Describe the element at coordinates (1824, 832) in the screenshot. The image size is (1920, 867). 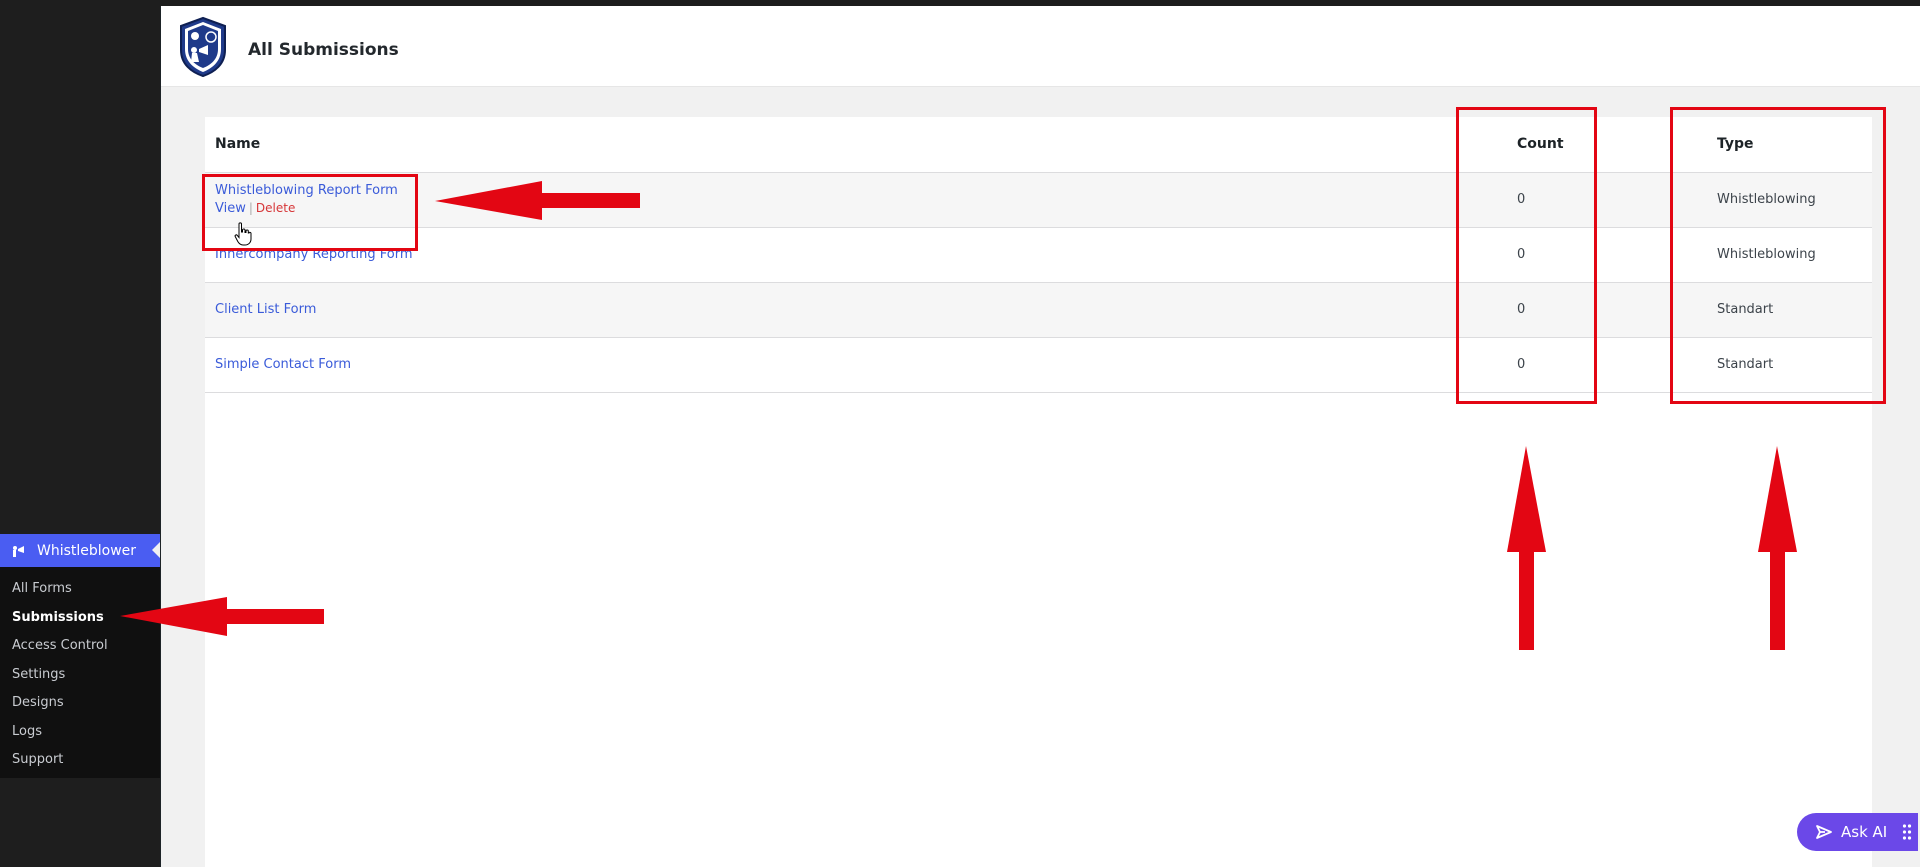
I see `ask-ai-icon` at that location.